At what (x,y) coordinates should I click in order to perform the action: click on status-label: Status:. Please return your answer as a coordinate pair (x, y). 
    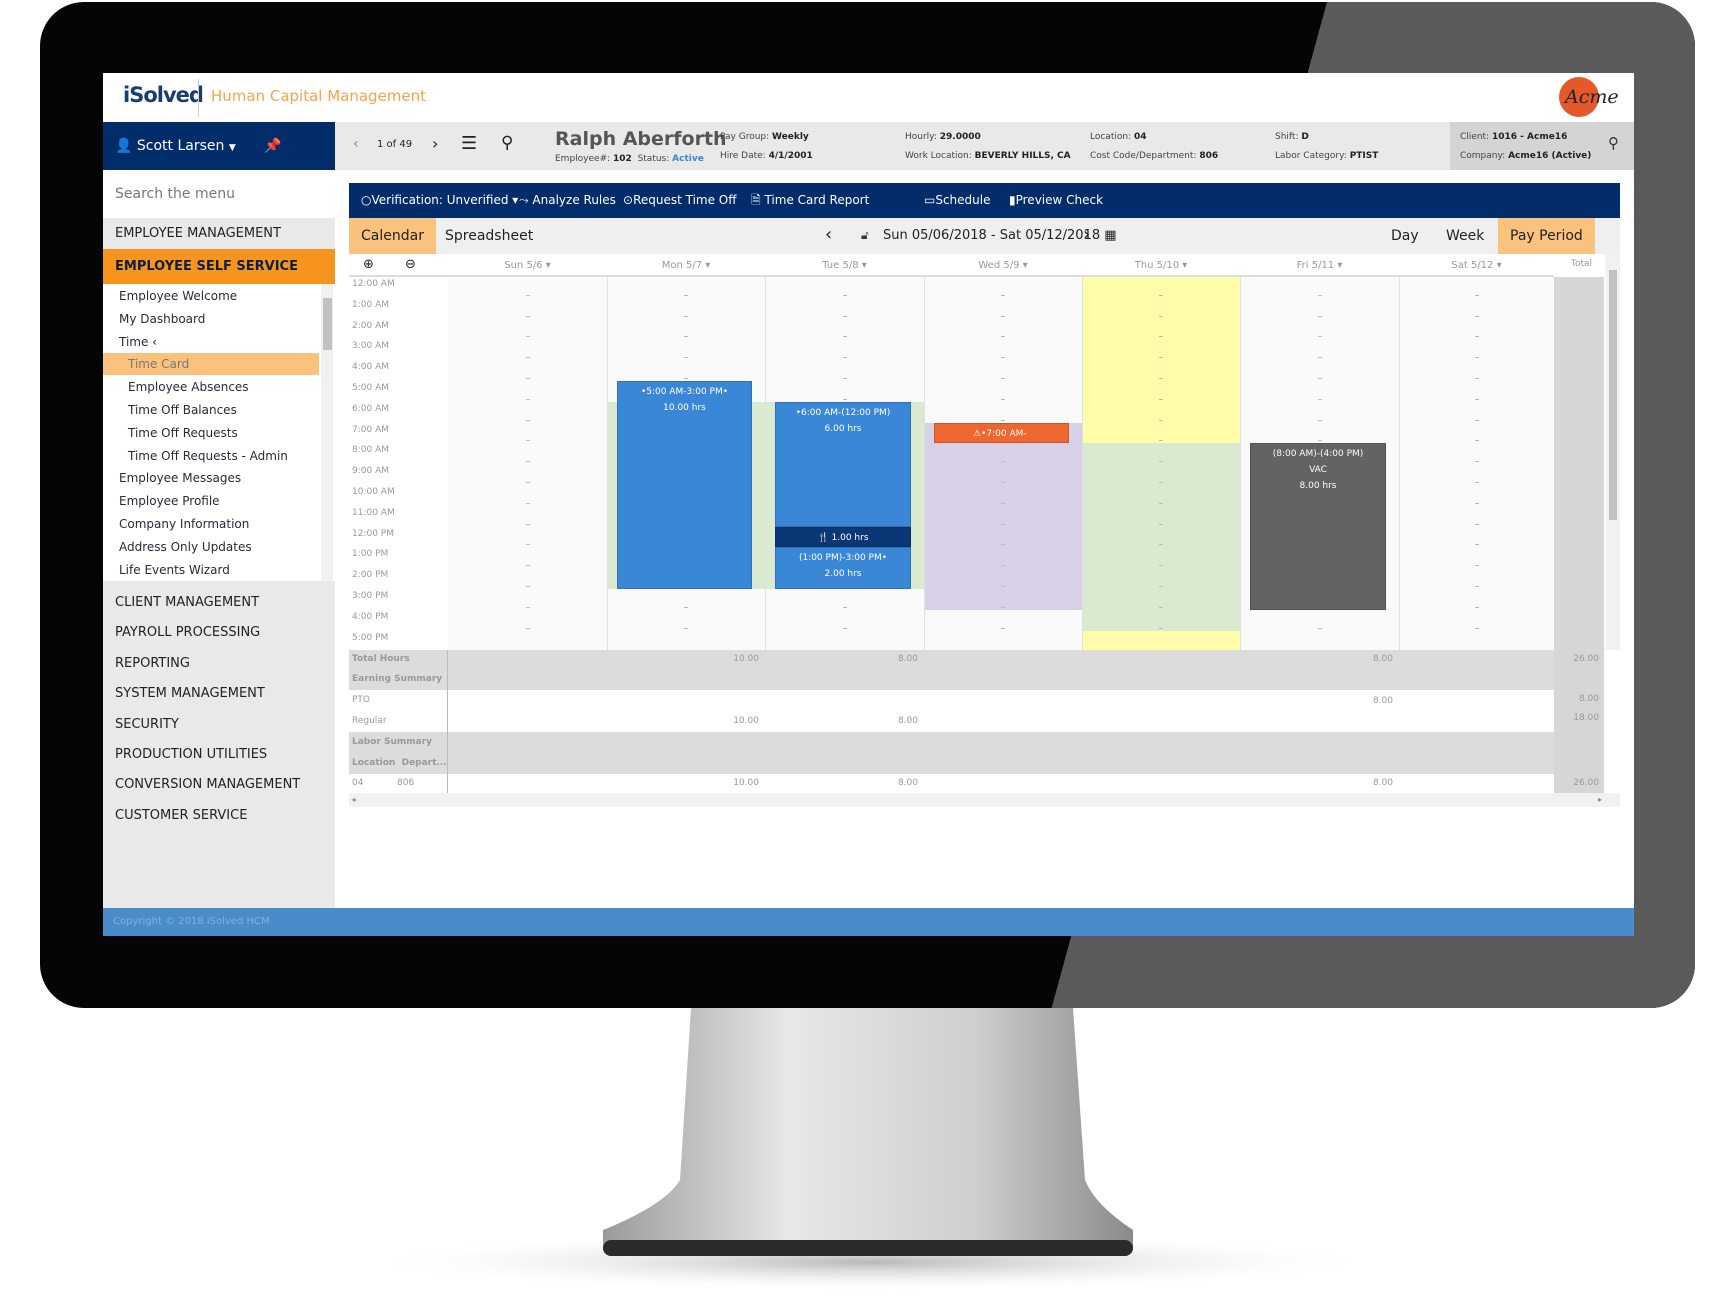
    Looking at the image, I should click on (653, 159).